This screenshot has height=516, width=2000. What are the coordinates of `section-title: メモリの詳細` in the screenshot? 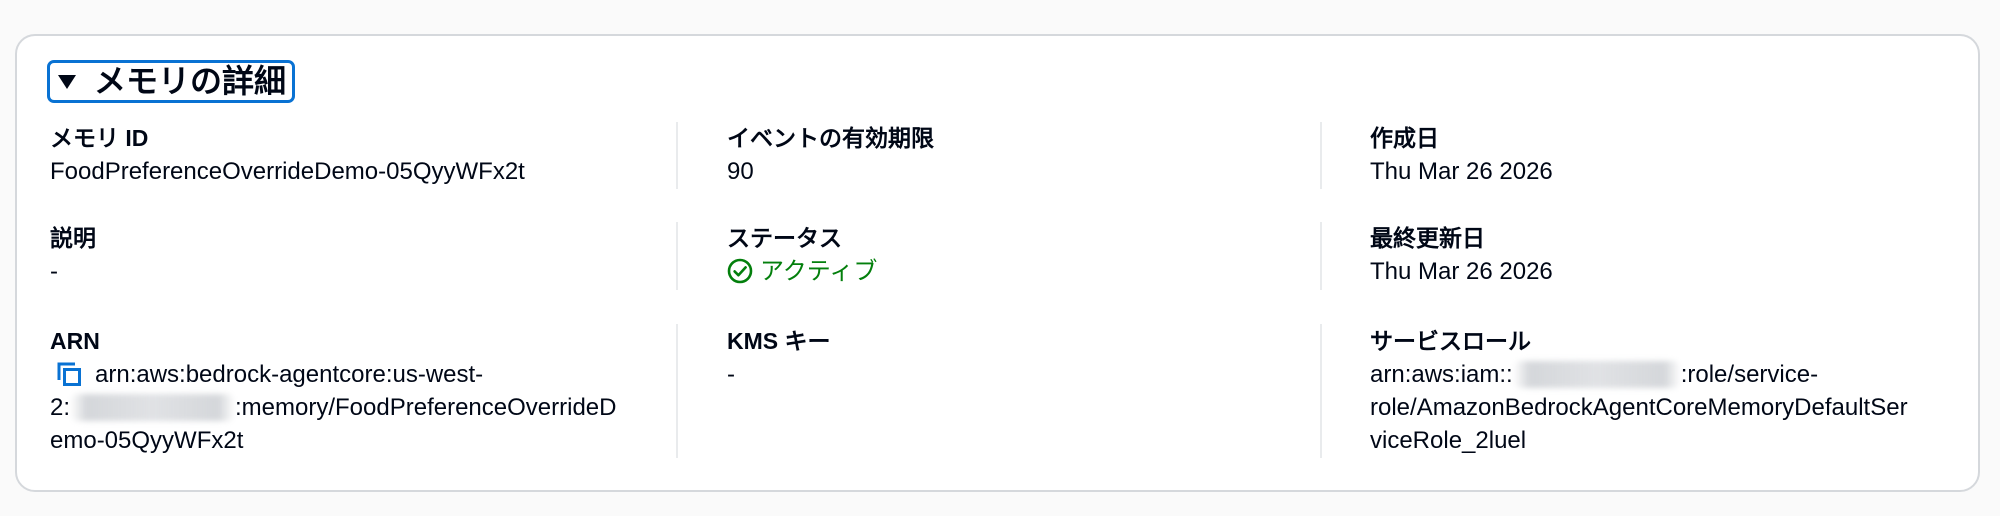 It's located at (190, 81).